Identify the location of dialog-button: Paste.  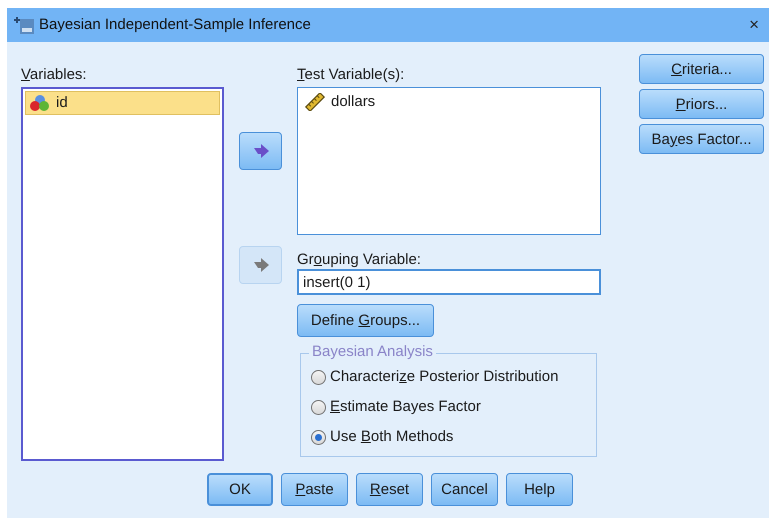
(314, 489).